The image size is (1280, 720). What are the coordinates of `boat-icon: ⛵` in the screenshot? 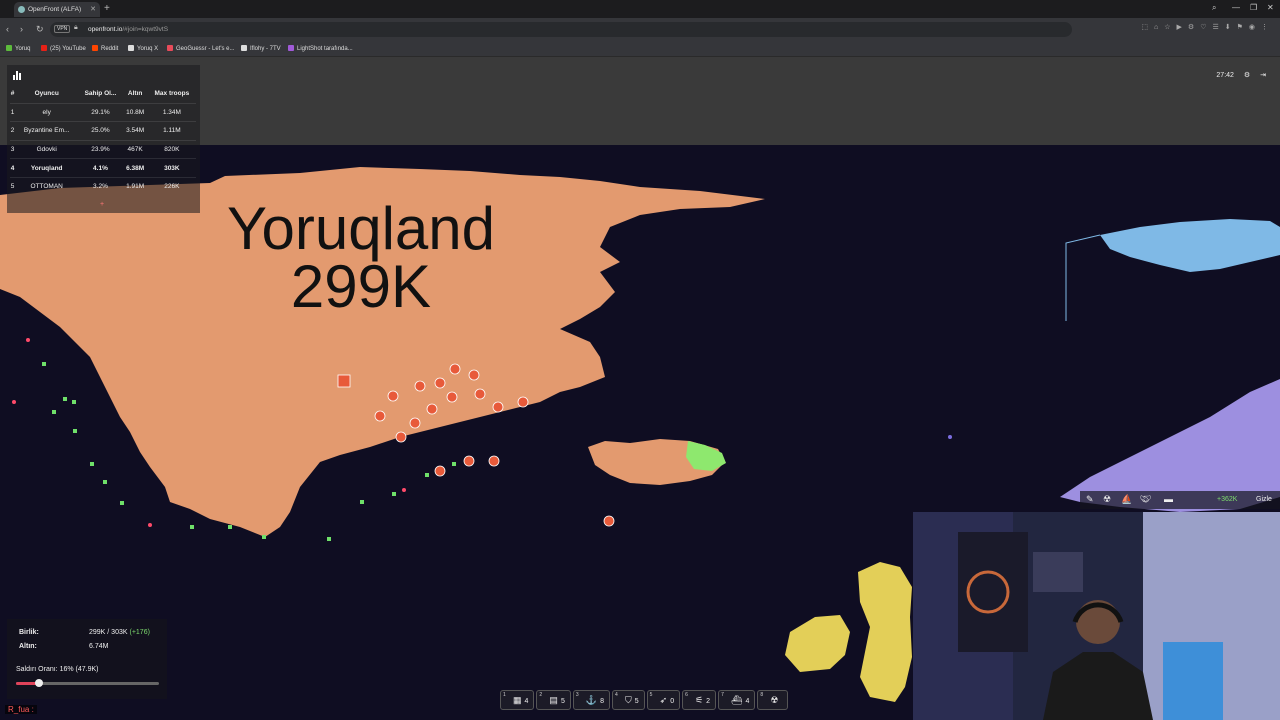 It's located at (1126, 499).